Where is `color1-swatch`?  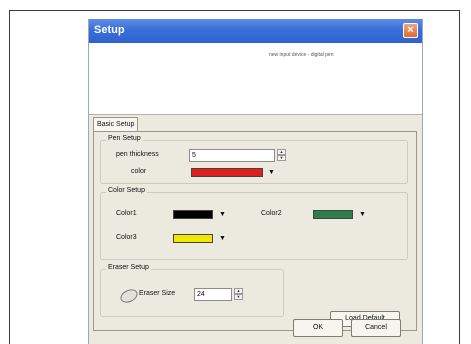 color1-swatch is located at coordinates (193, 214).